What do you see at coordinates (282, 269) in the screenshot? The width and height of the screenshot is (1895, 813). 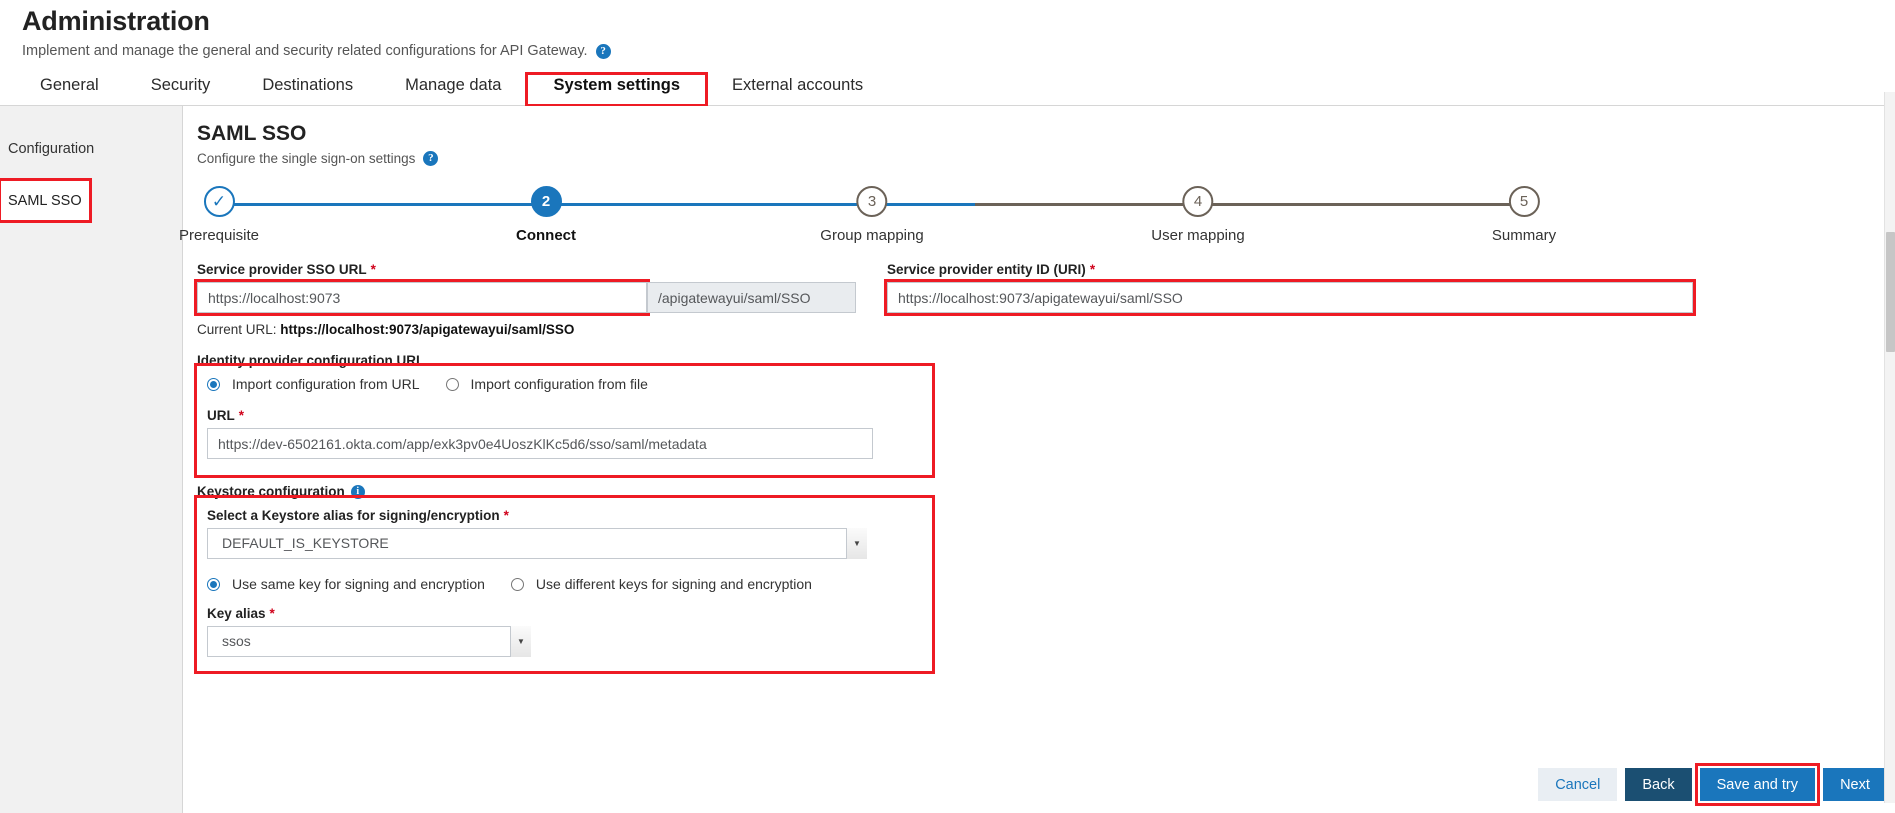 I see `sso-url-label-text: Service provider SSO URL` at bounding box center [282, 269].